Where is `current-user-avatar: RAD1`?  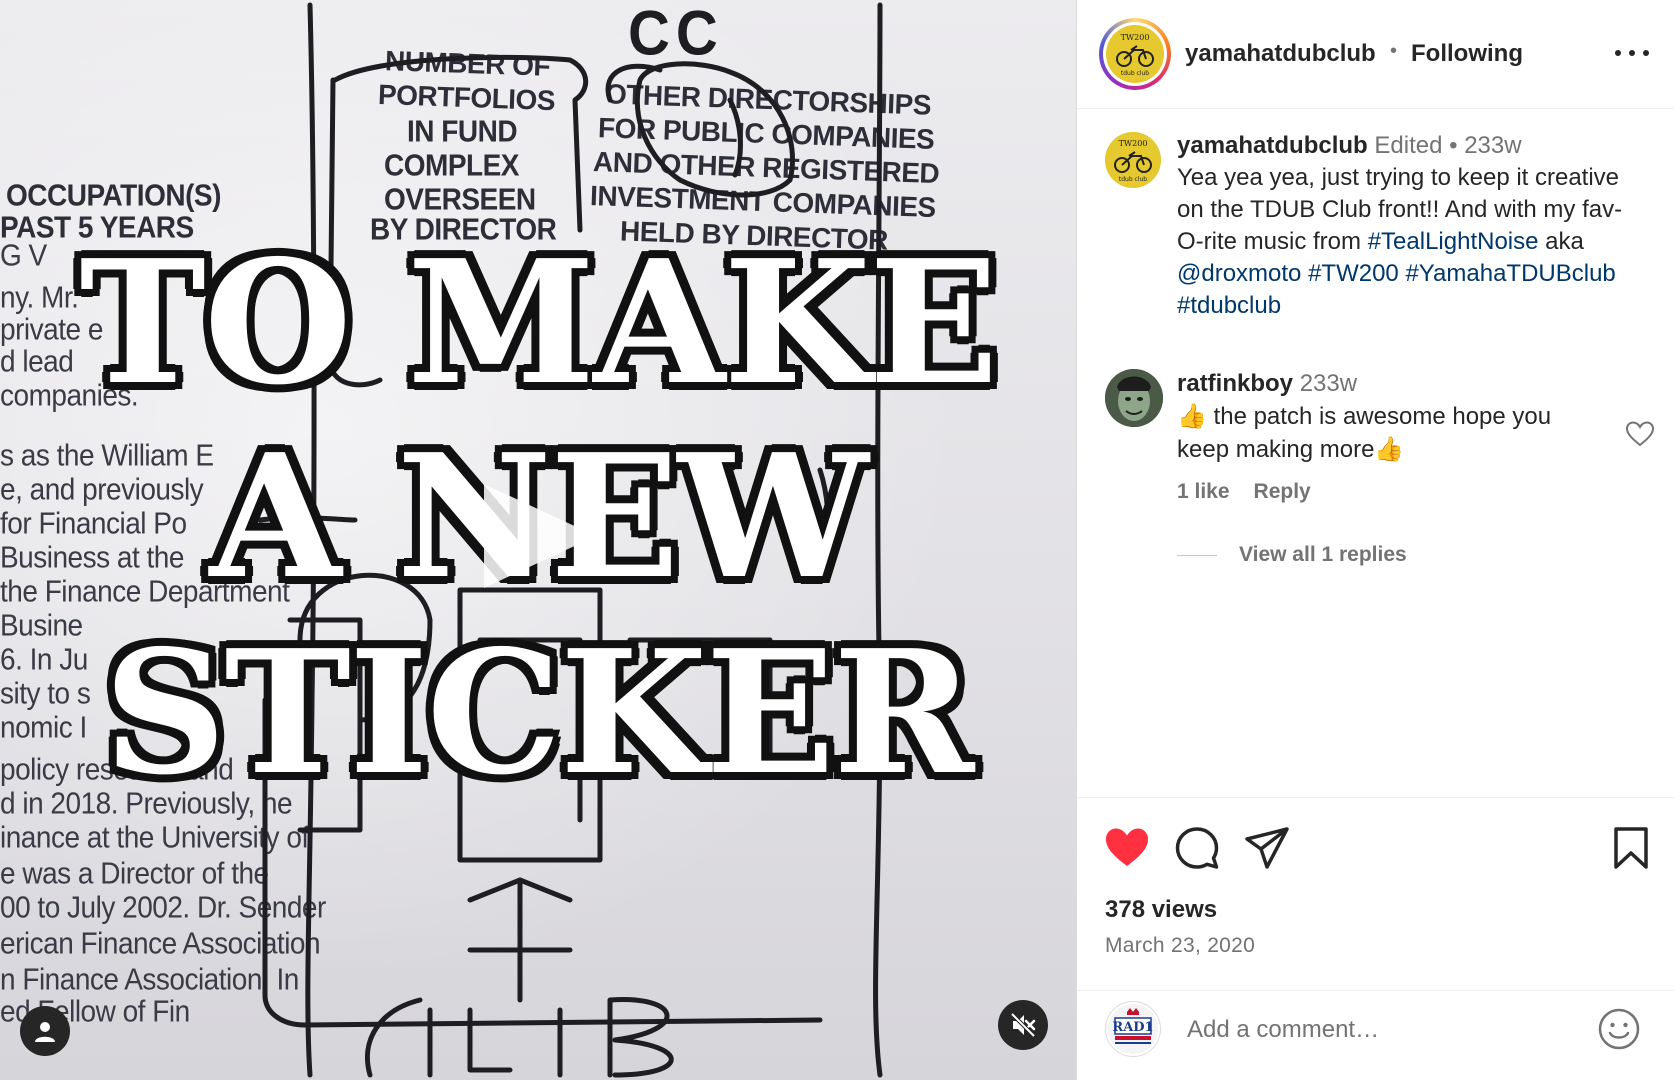 current-user-avatar: RAD1 is located at coordinates (1133, 1029).